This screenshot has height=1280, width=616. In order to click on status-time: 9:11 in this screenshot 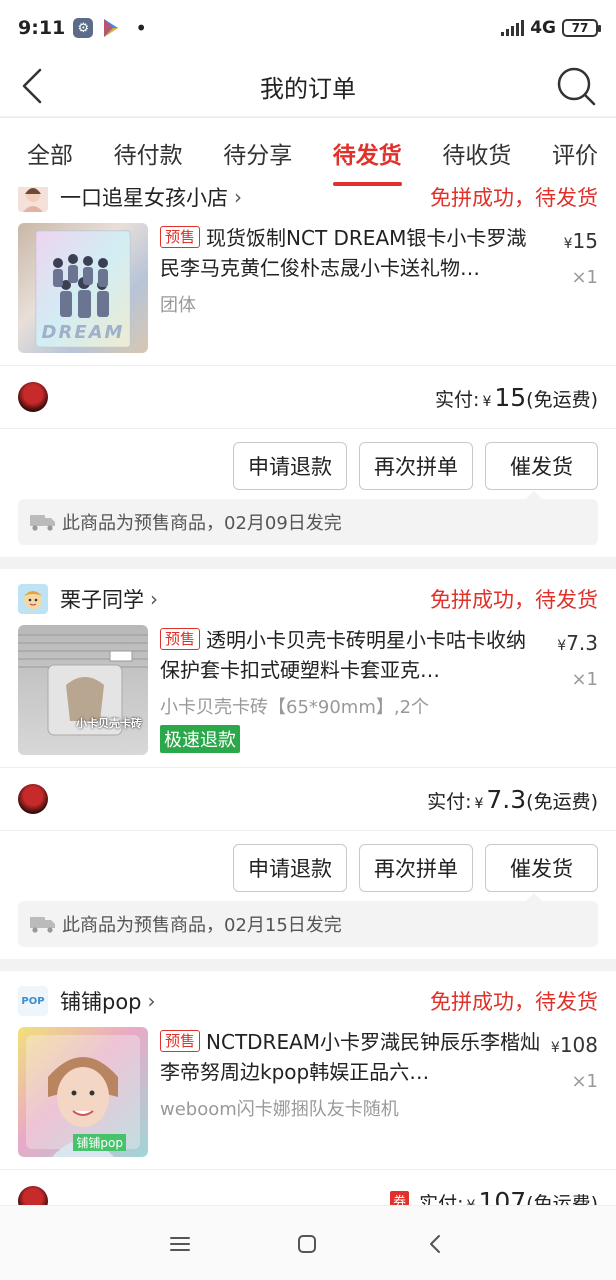, I will do `click(42, 28)`.